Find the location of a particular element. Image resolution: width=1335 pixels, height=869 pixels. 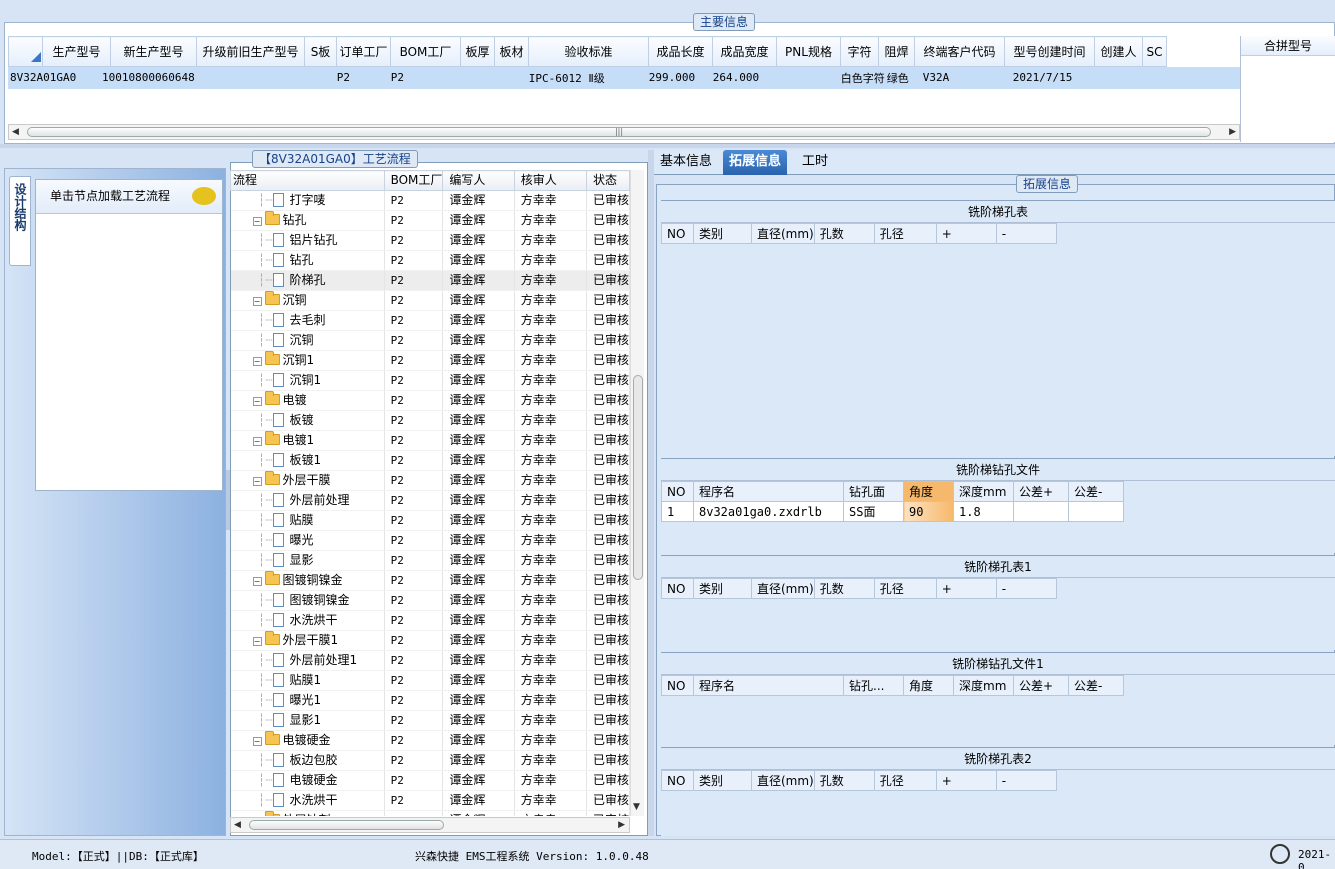

tree-row: ┆┈ 显影1 P2 谭金辉 方幸幸 已审核 is located at coordinates (430, 720).